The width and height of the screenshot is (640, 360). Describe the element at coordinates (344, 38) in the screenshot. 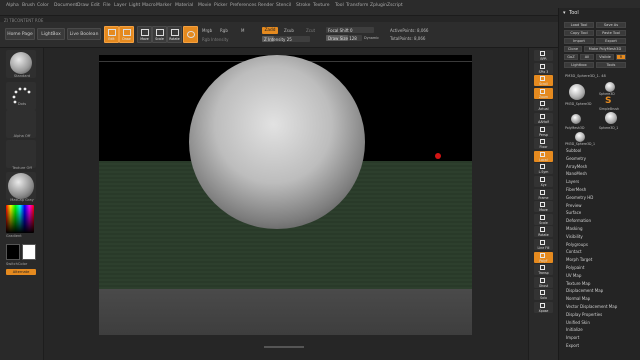

I see `draw-size-slider: Draw Size 128` at that location.